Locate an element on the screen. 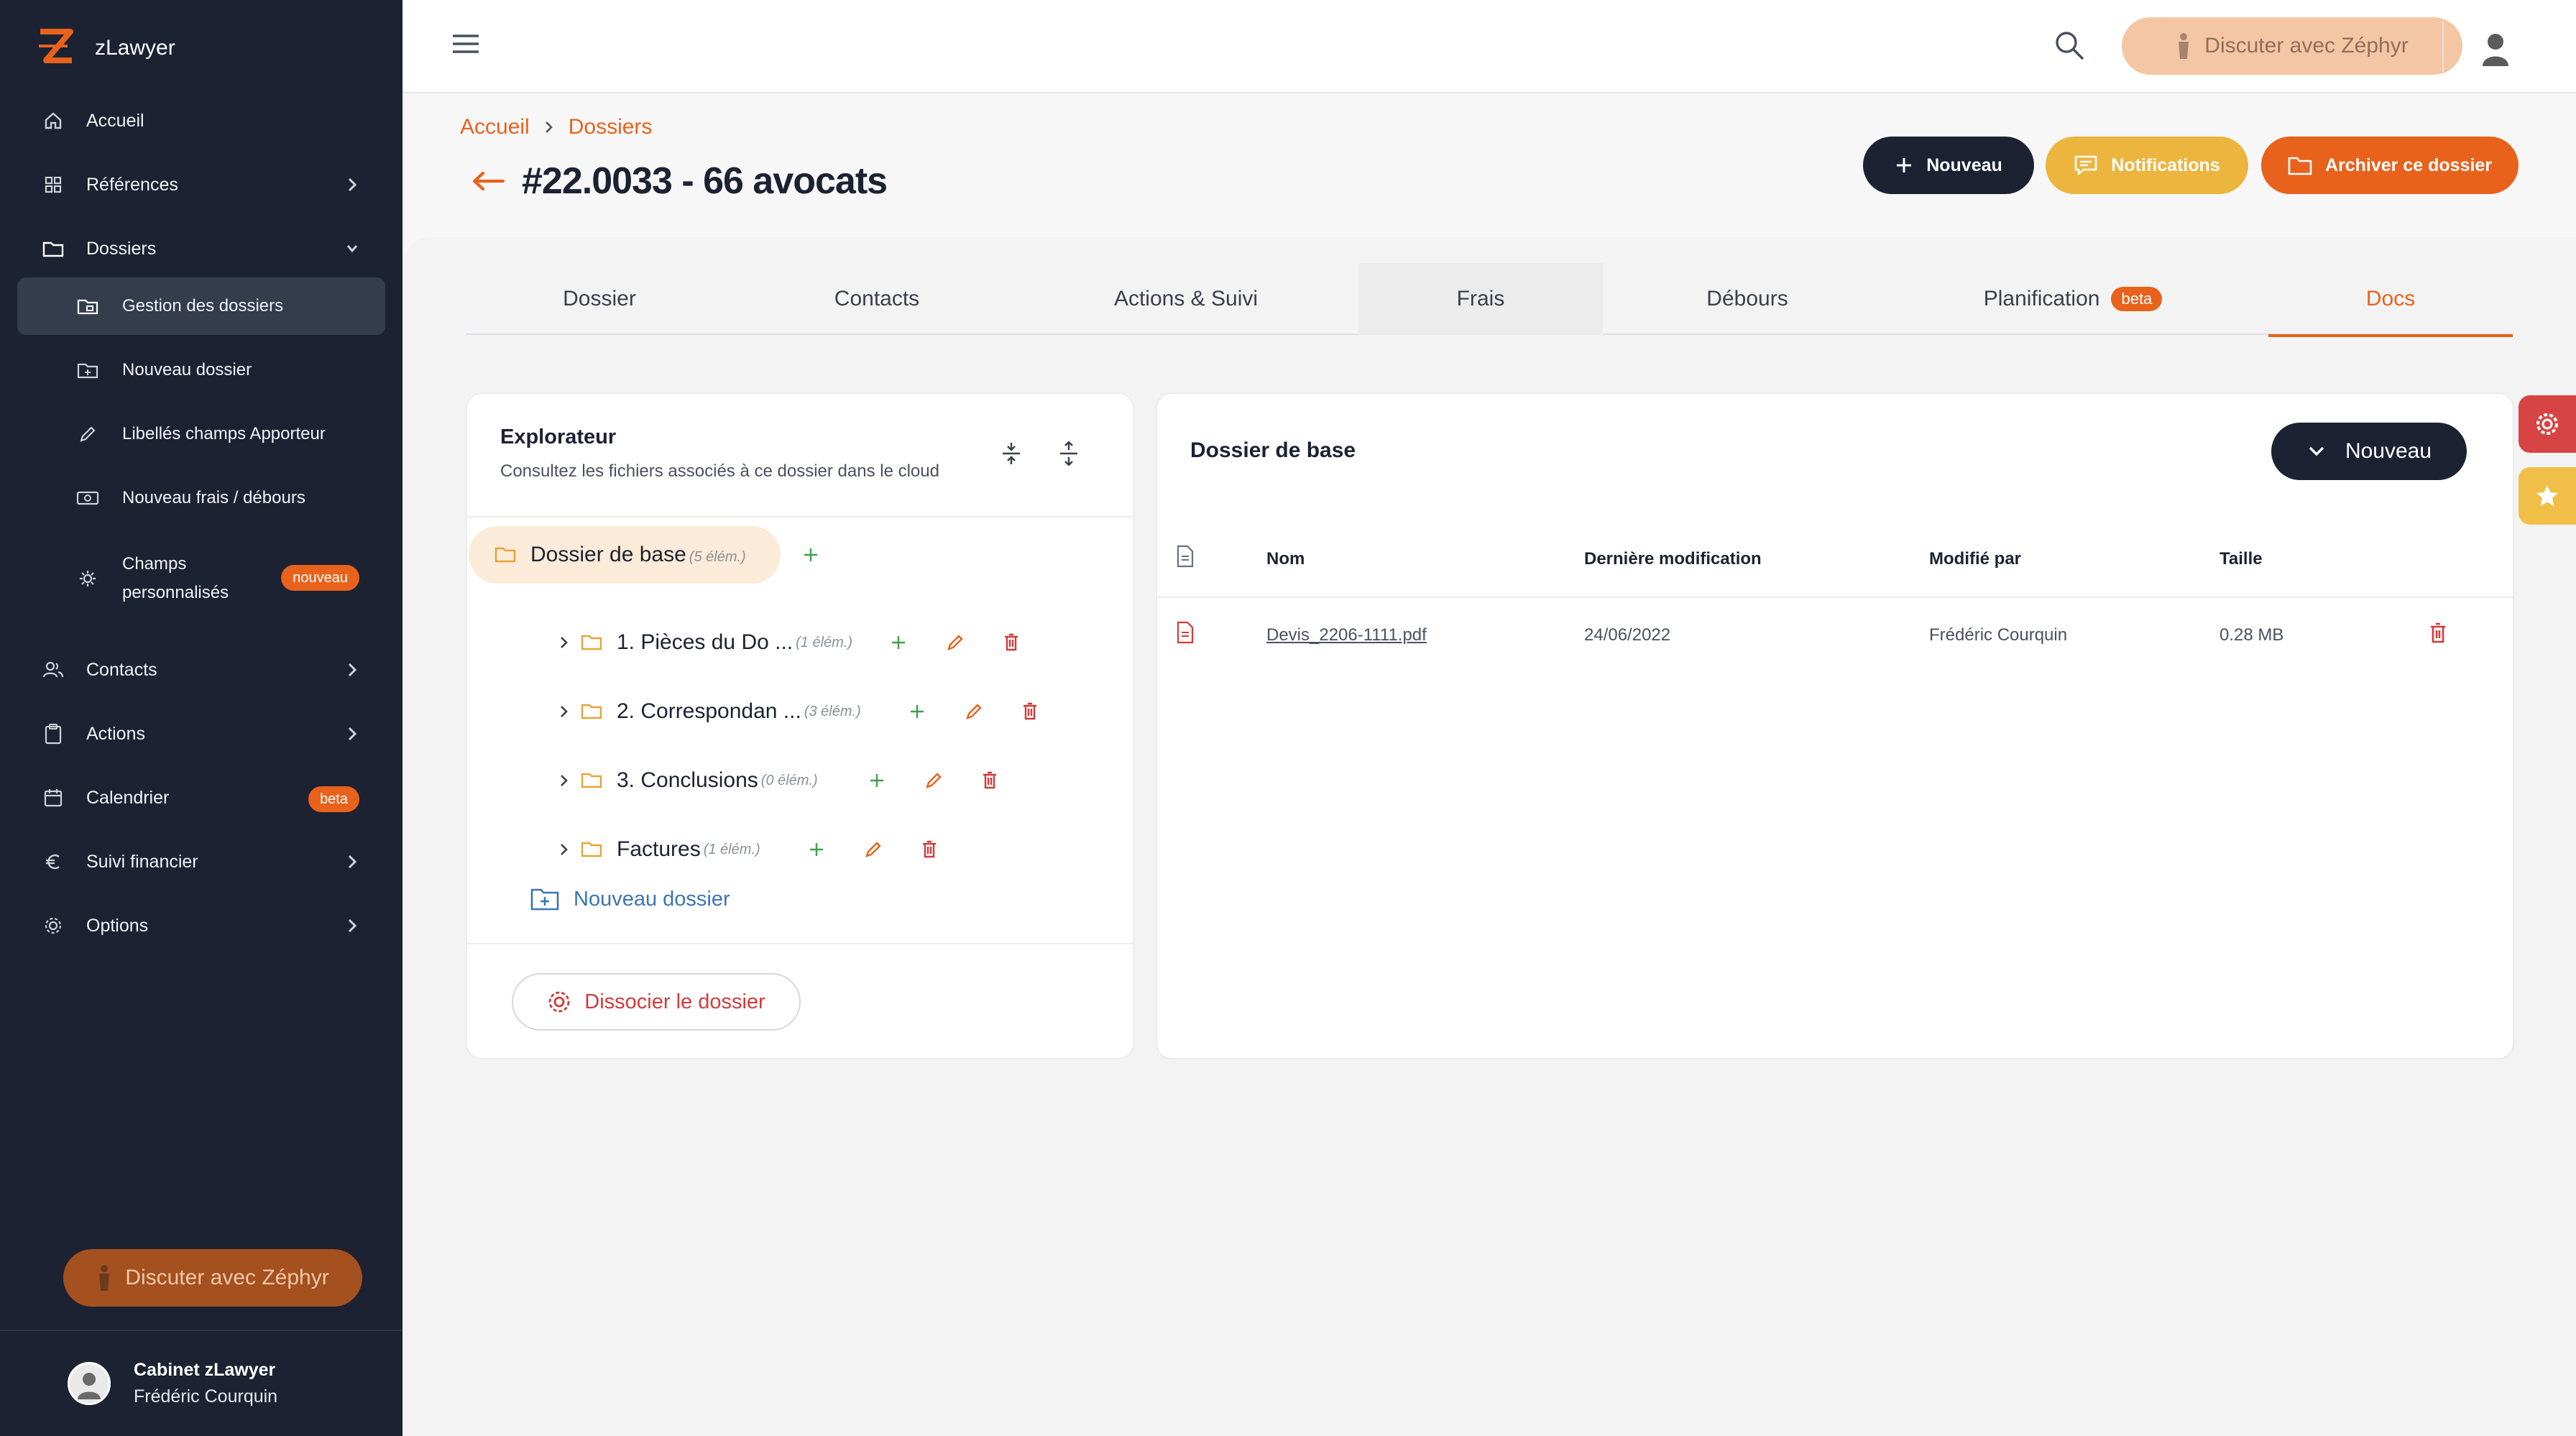 This screenshot has height=1436, width=2576. add-subfolder-icon is located at coordinates (810, 554).